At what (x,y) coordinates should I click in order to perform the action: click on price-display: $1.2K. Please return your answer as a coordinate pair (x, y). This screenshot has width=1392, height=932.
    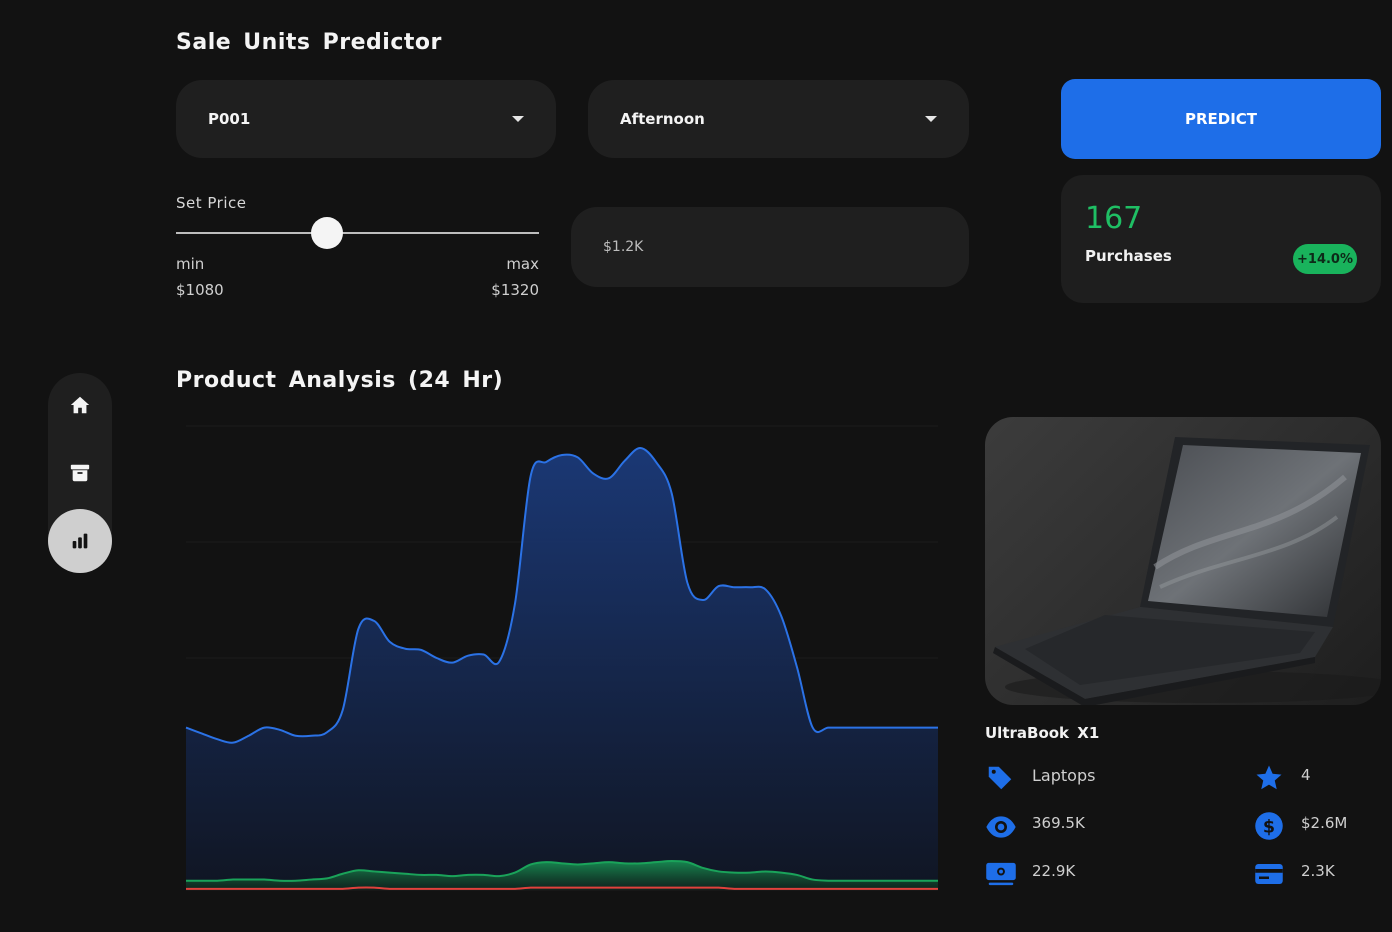
    Looking at the image, I should click on (770, 247).